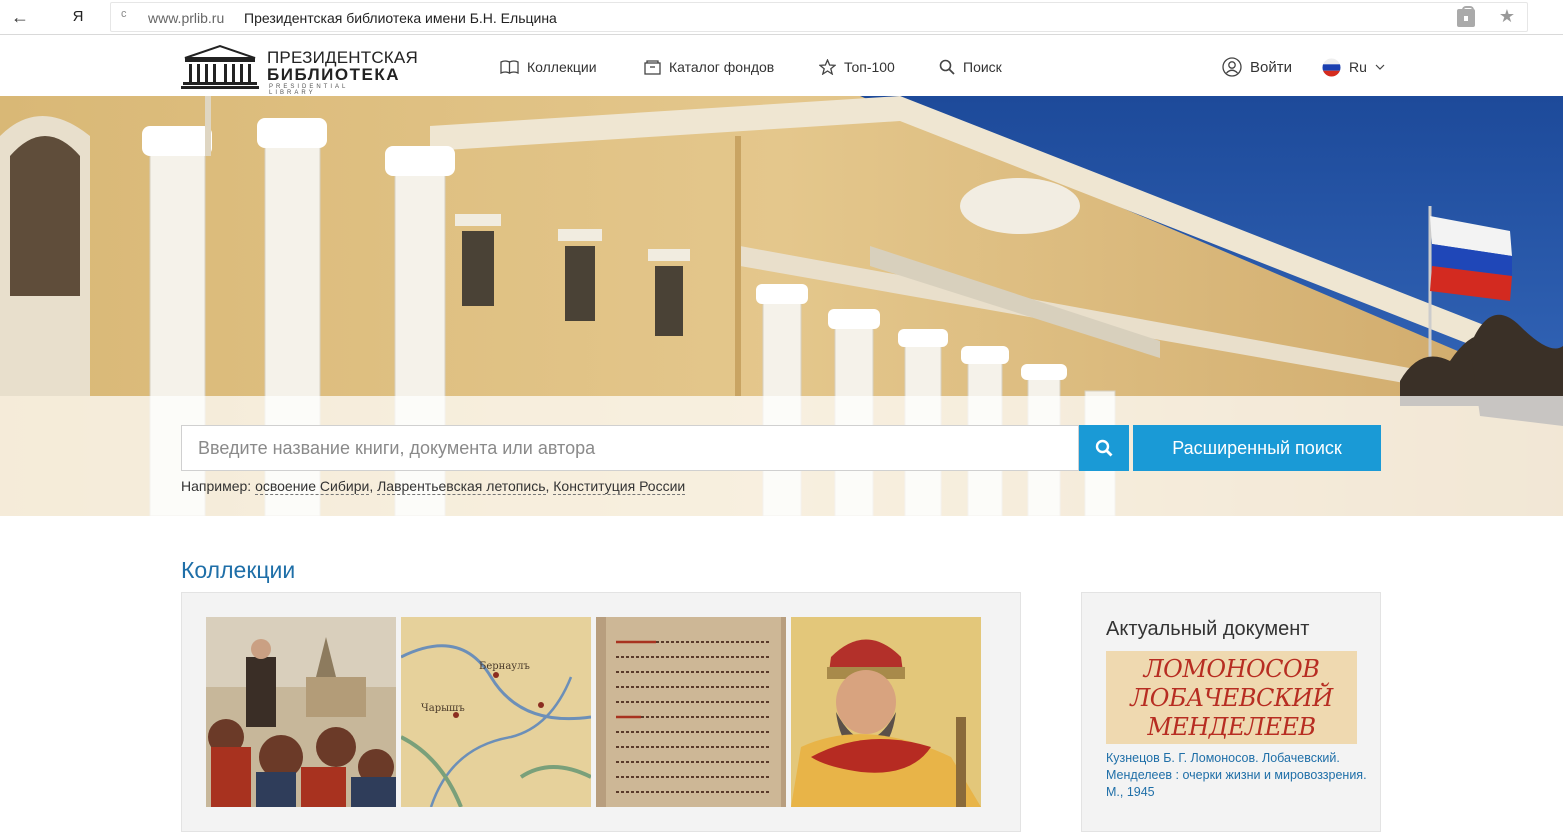 This screenshot has width=1563, height=832. Describe the element at coordinates (443, 708) in the screenshot. I see `svg-text: Чарышъ` at that location.